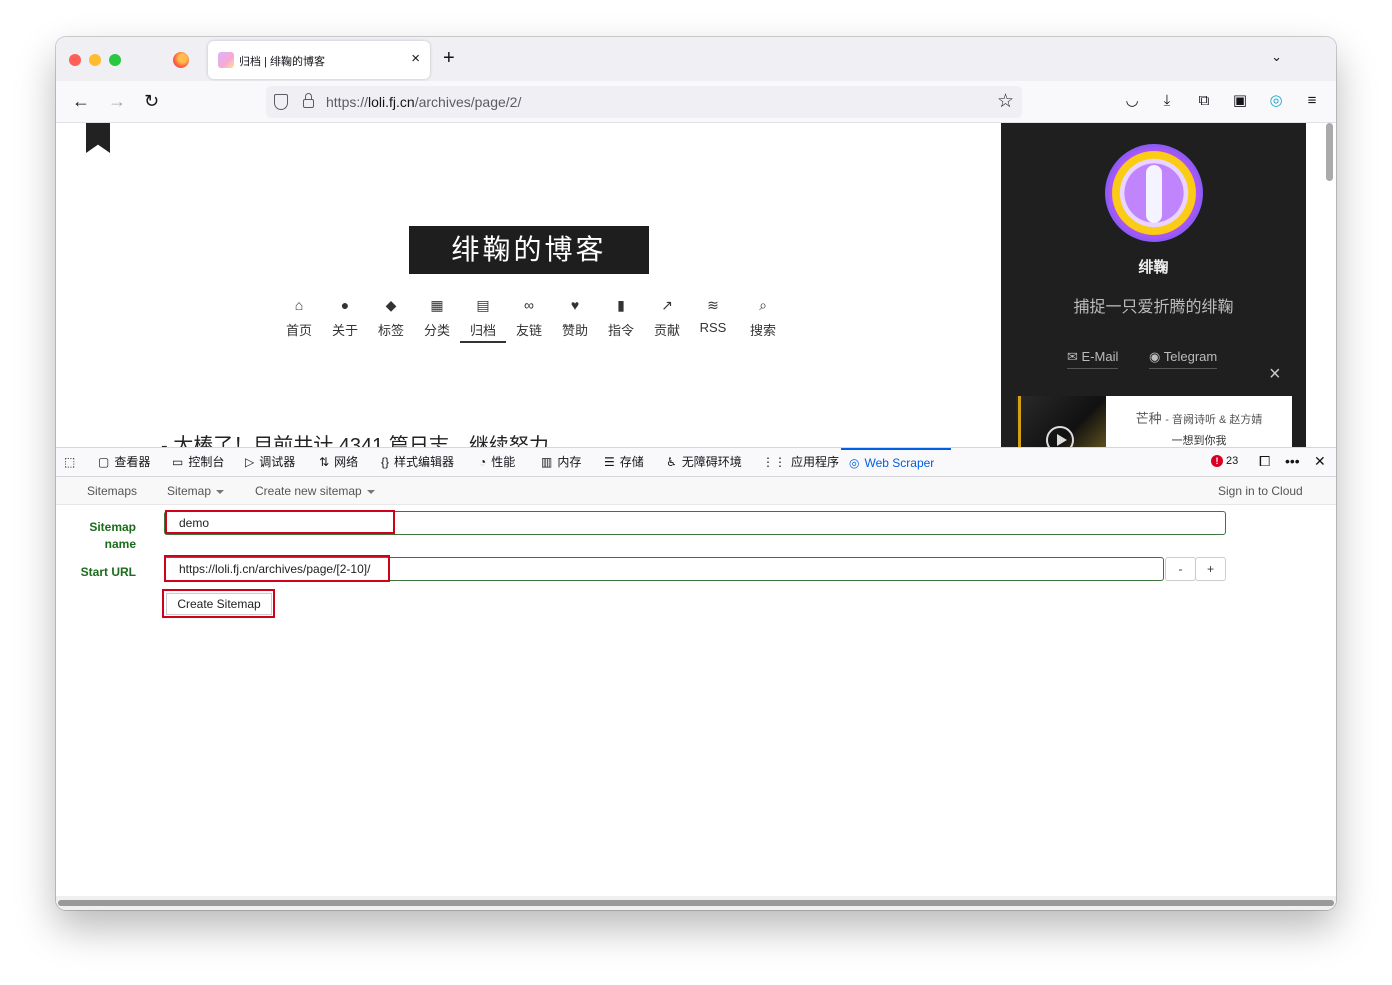 This screenshot has width=1392, height=985. What do you see at coordinates (108, 572) in the screenshot?
I see `start-url-label: Start URL` at bounding box center [108, 572].